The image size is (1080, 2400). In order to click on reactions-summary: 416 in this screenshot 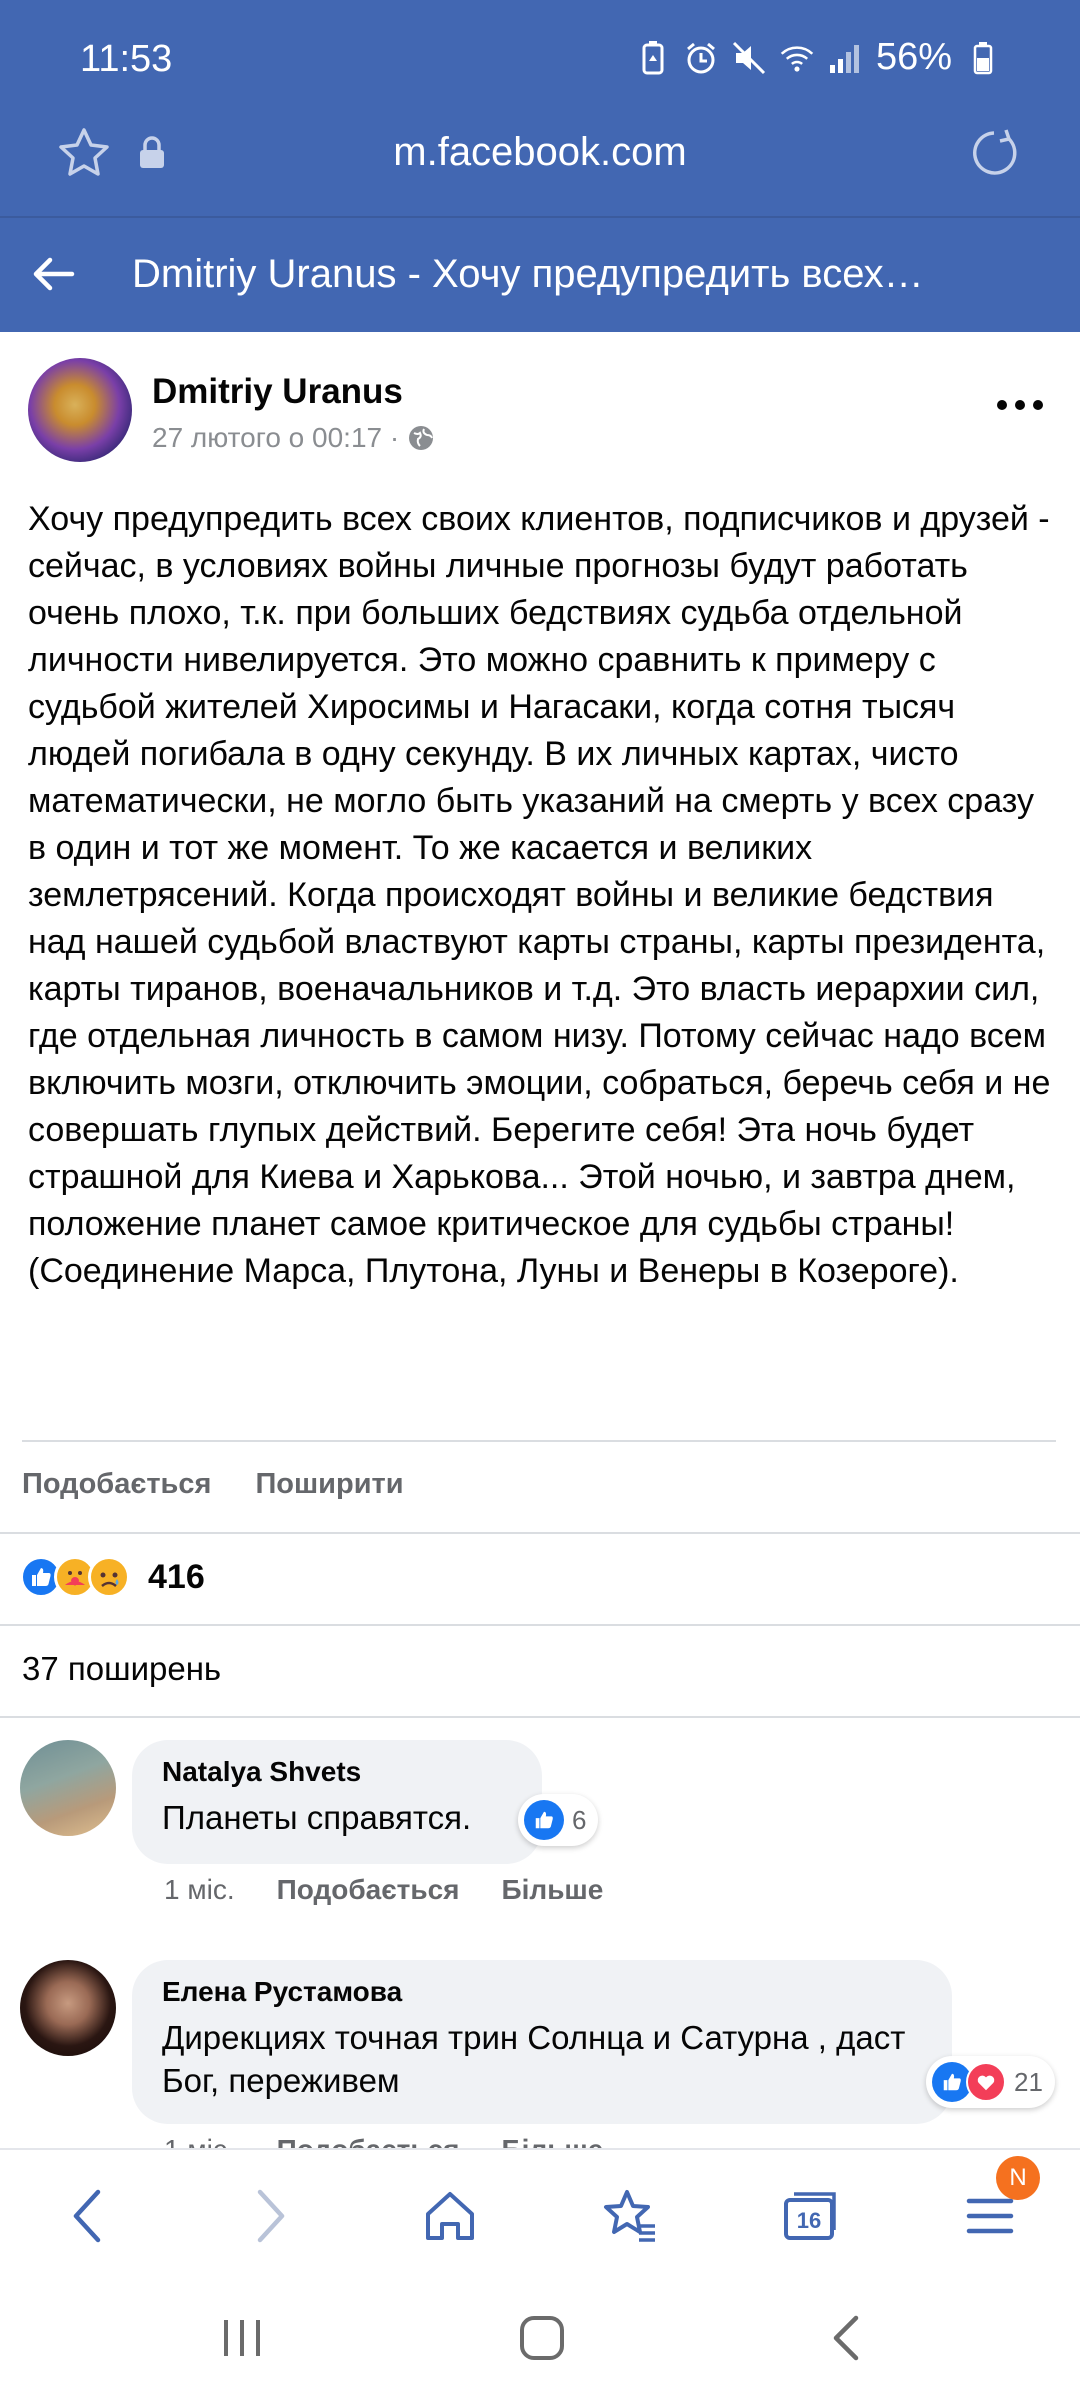, I will do `click(112, 1577)`.